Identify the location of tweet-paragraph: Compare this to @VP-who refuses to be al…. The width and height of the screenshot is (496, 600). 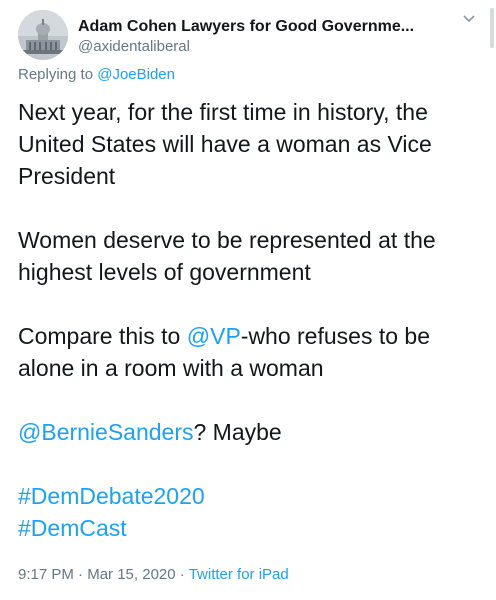
(250, 352).